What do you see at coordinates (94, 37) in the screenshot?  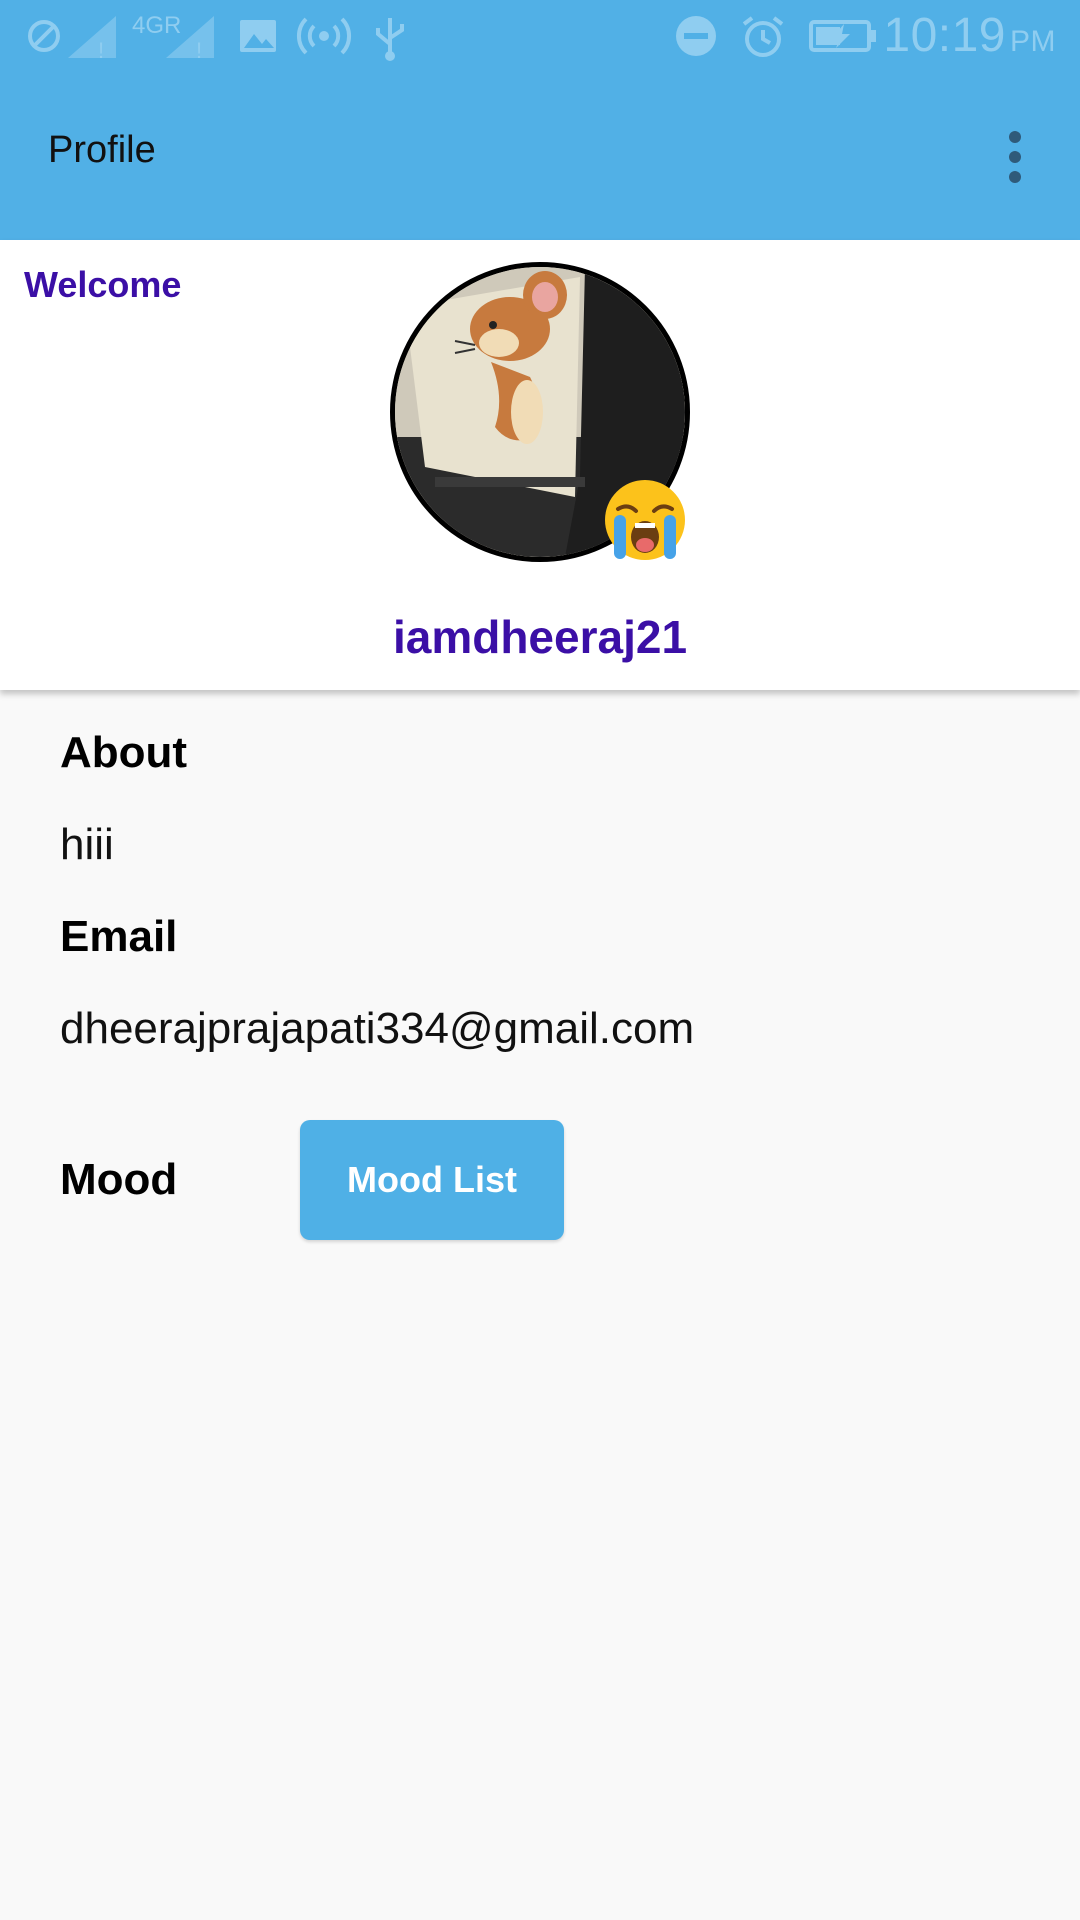 I see `signal-sim1-icon: !` at bounding box center [94, 37].